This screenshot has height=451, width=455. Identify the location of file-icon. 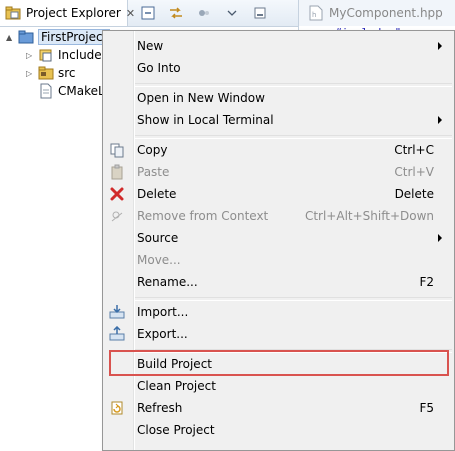
(46, 91).